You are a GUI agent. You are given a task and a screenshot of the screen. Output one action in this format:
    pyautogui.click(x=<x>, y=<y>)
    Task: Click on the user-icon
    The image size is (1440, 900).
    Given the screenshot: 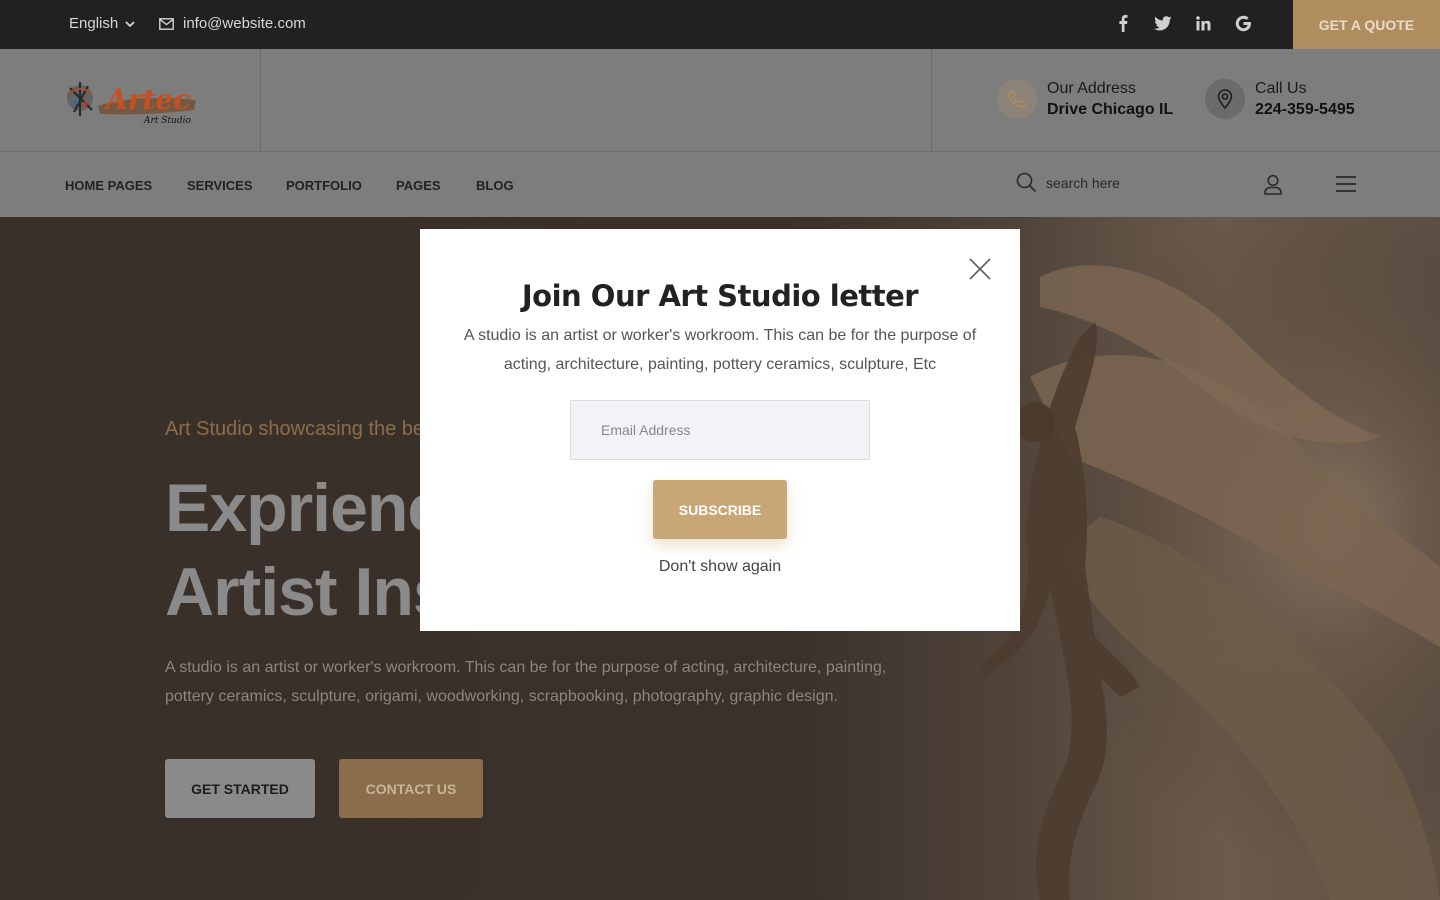 What is the action you would take?
    pyautogui.click(x=1273, y=184)
    